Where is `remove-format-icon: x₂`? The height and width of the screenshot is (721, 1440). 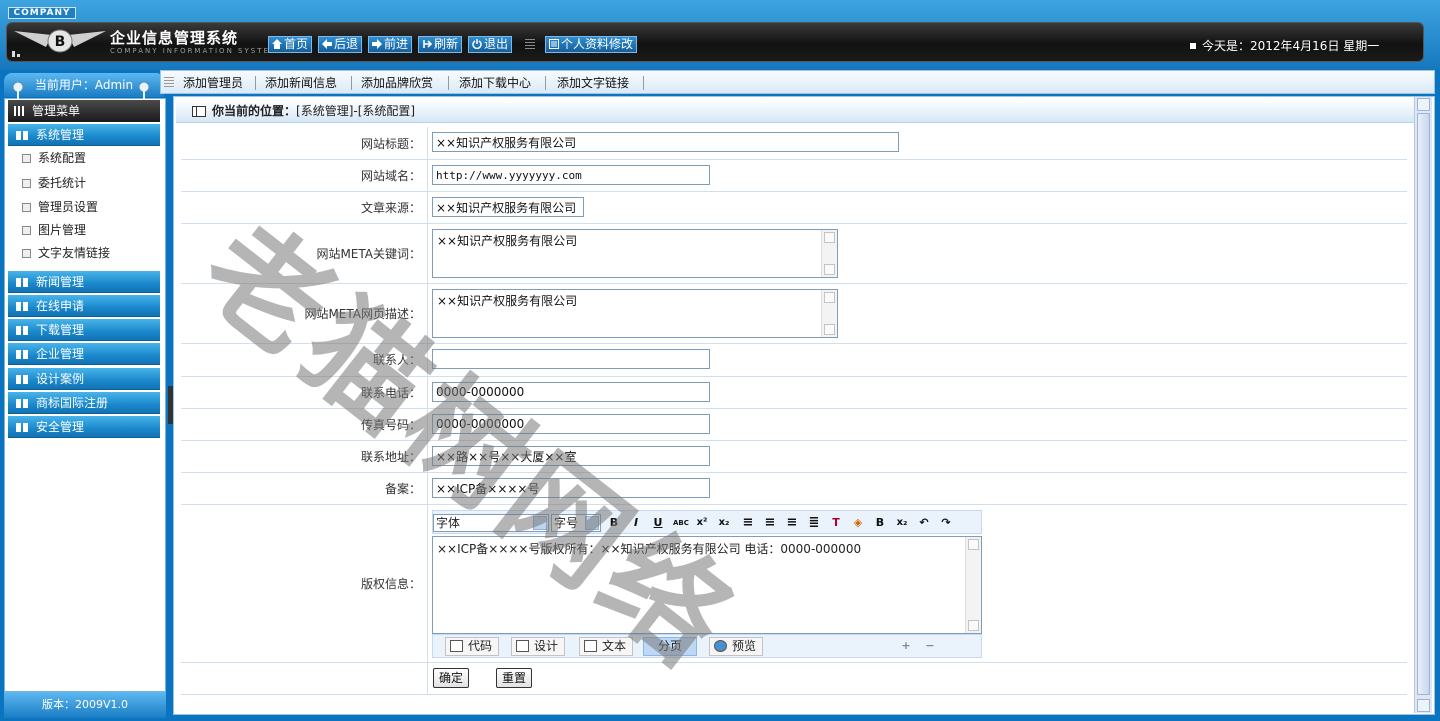
remove-format-icon: x₂ is located at coordinates (902, 523).